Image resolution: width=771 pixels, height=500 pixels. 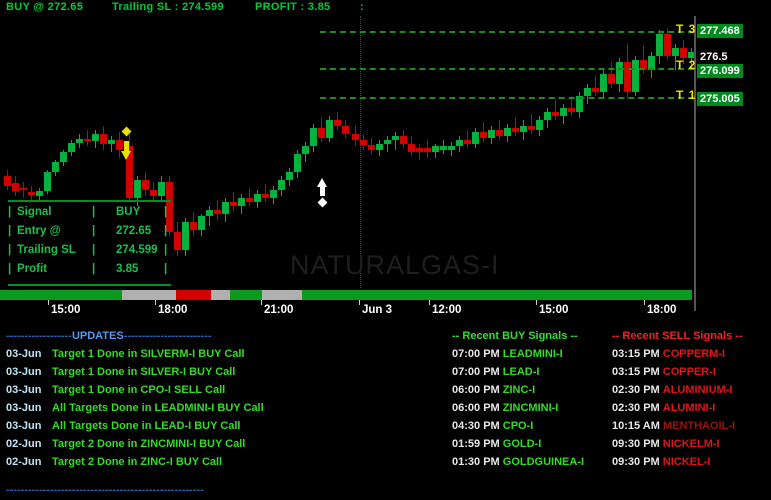 What do you see at coordinates (32, 269) in the screenshot?
I see `info-key: Profit` at bounding box center [32, 269].